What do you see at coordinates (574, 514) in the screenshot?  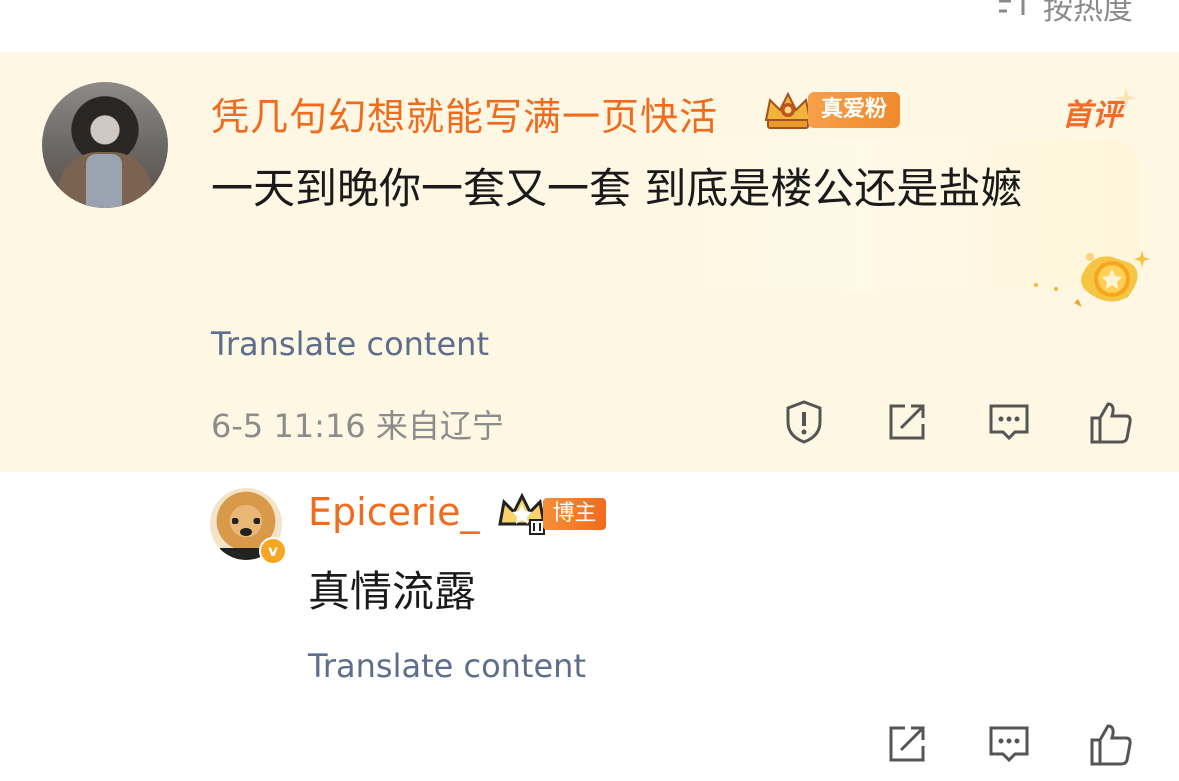 I see `blogger-badge: 博主` at bounding box center [574, 514].